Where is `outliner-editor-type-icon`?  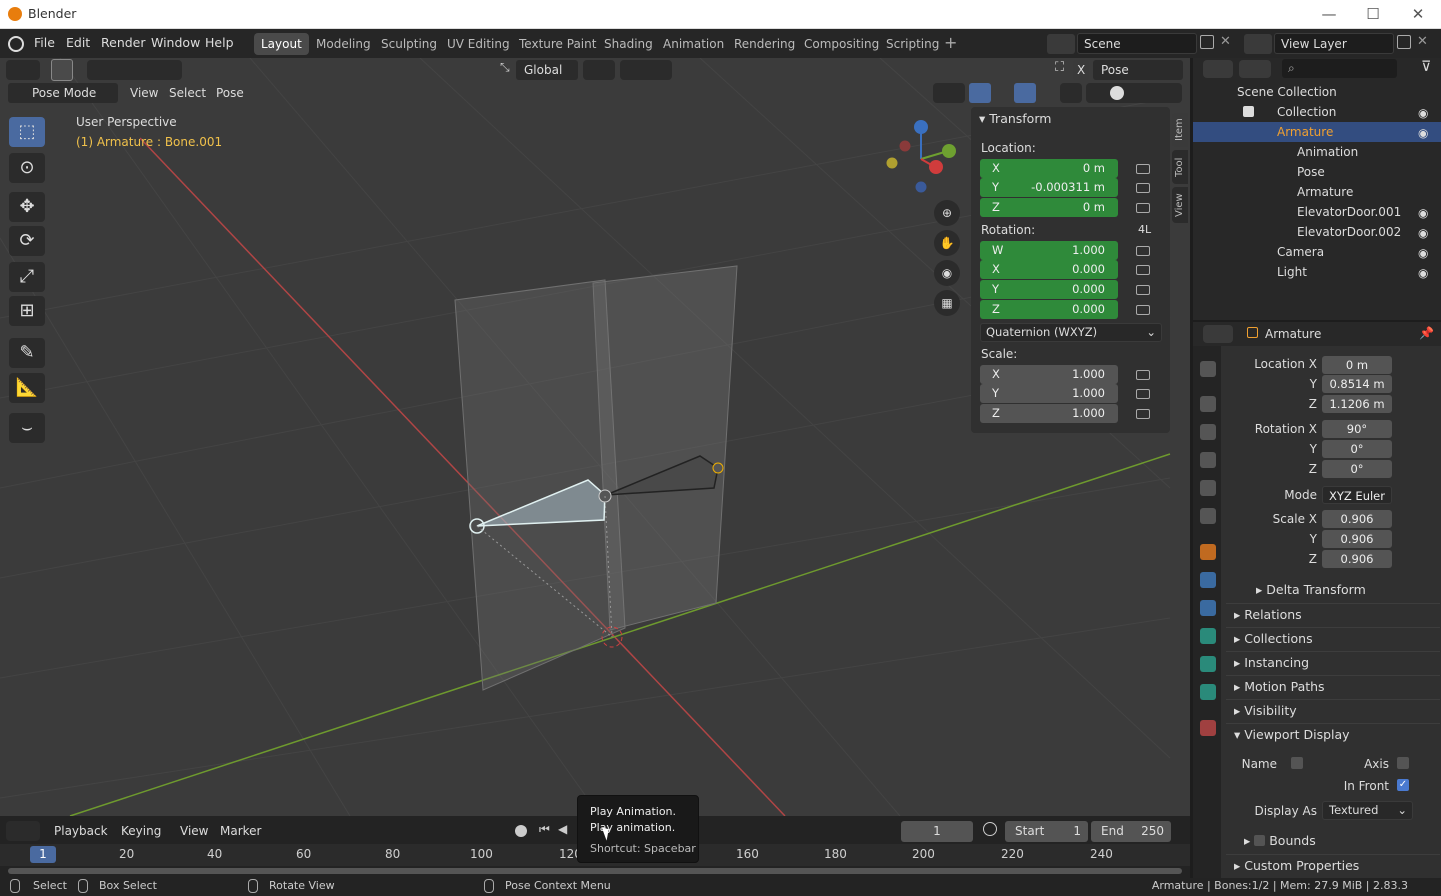 outliner-editor-type-icon is located at coordinates (1218, 69).